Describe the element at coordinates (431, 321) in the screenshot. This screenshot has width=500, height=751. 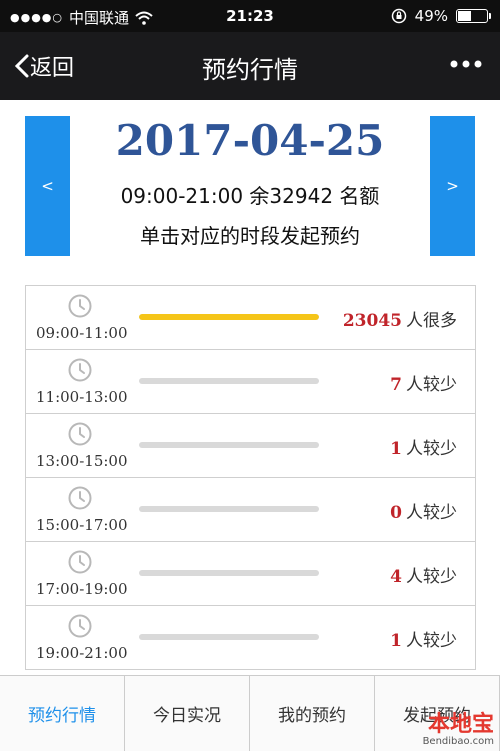
I see `slot-status: 人很多` at that location.